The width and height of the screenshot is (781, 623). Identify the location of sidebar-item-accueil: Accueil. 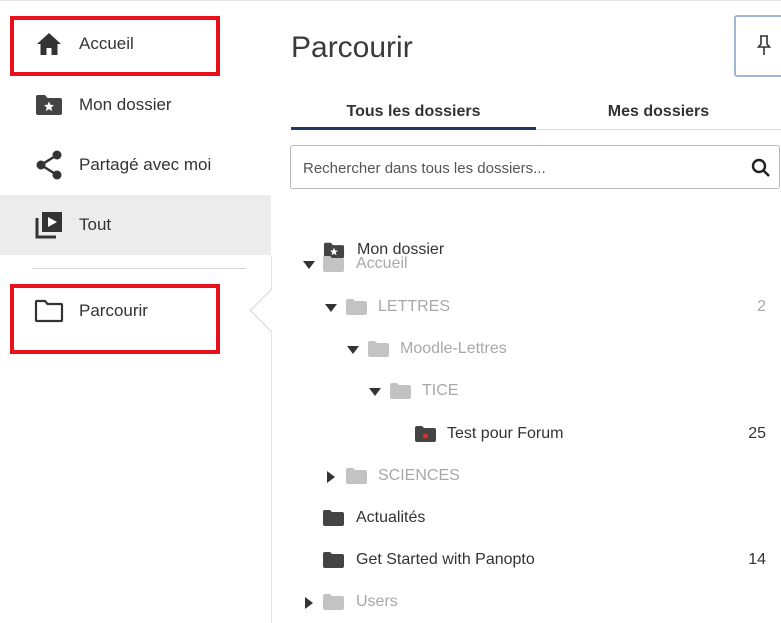
(135, 44).